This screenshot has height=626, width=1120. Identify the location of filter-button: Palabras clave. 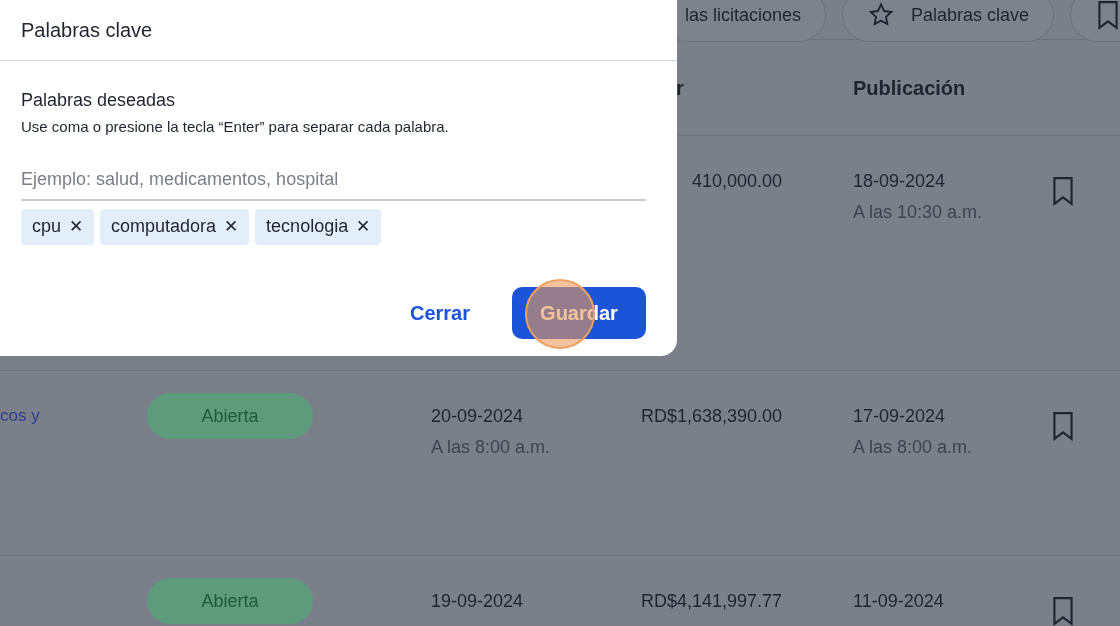
(948, 21).